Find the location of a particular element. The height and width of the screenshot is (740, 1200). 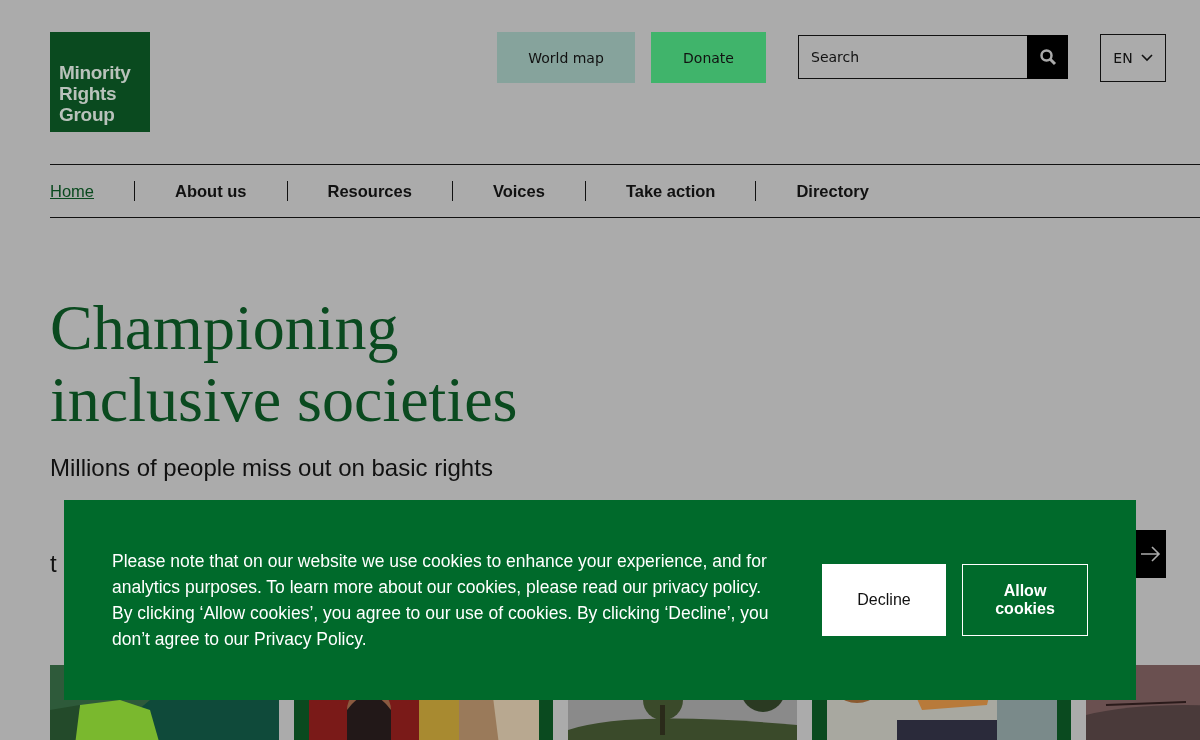

arrow-right-icon is located at coordinates (1151, 554).